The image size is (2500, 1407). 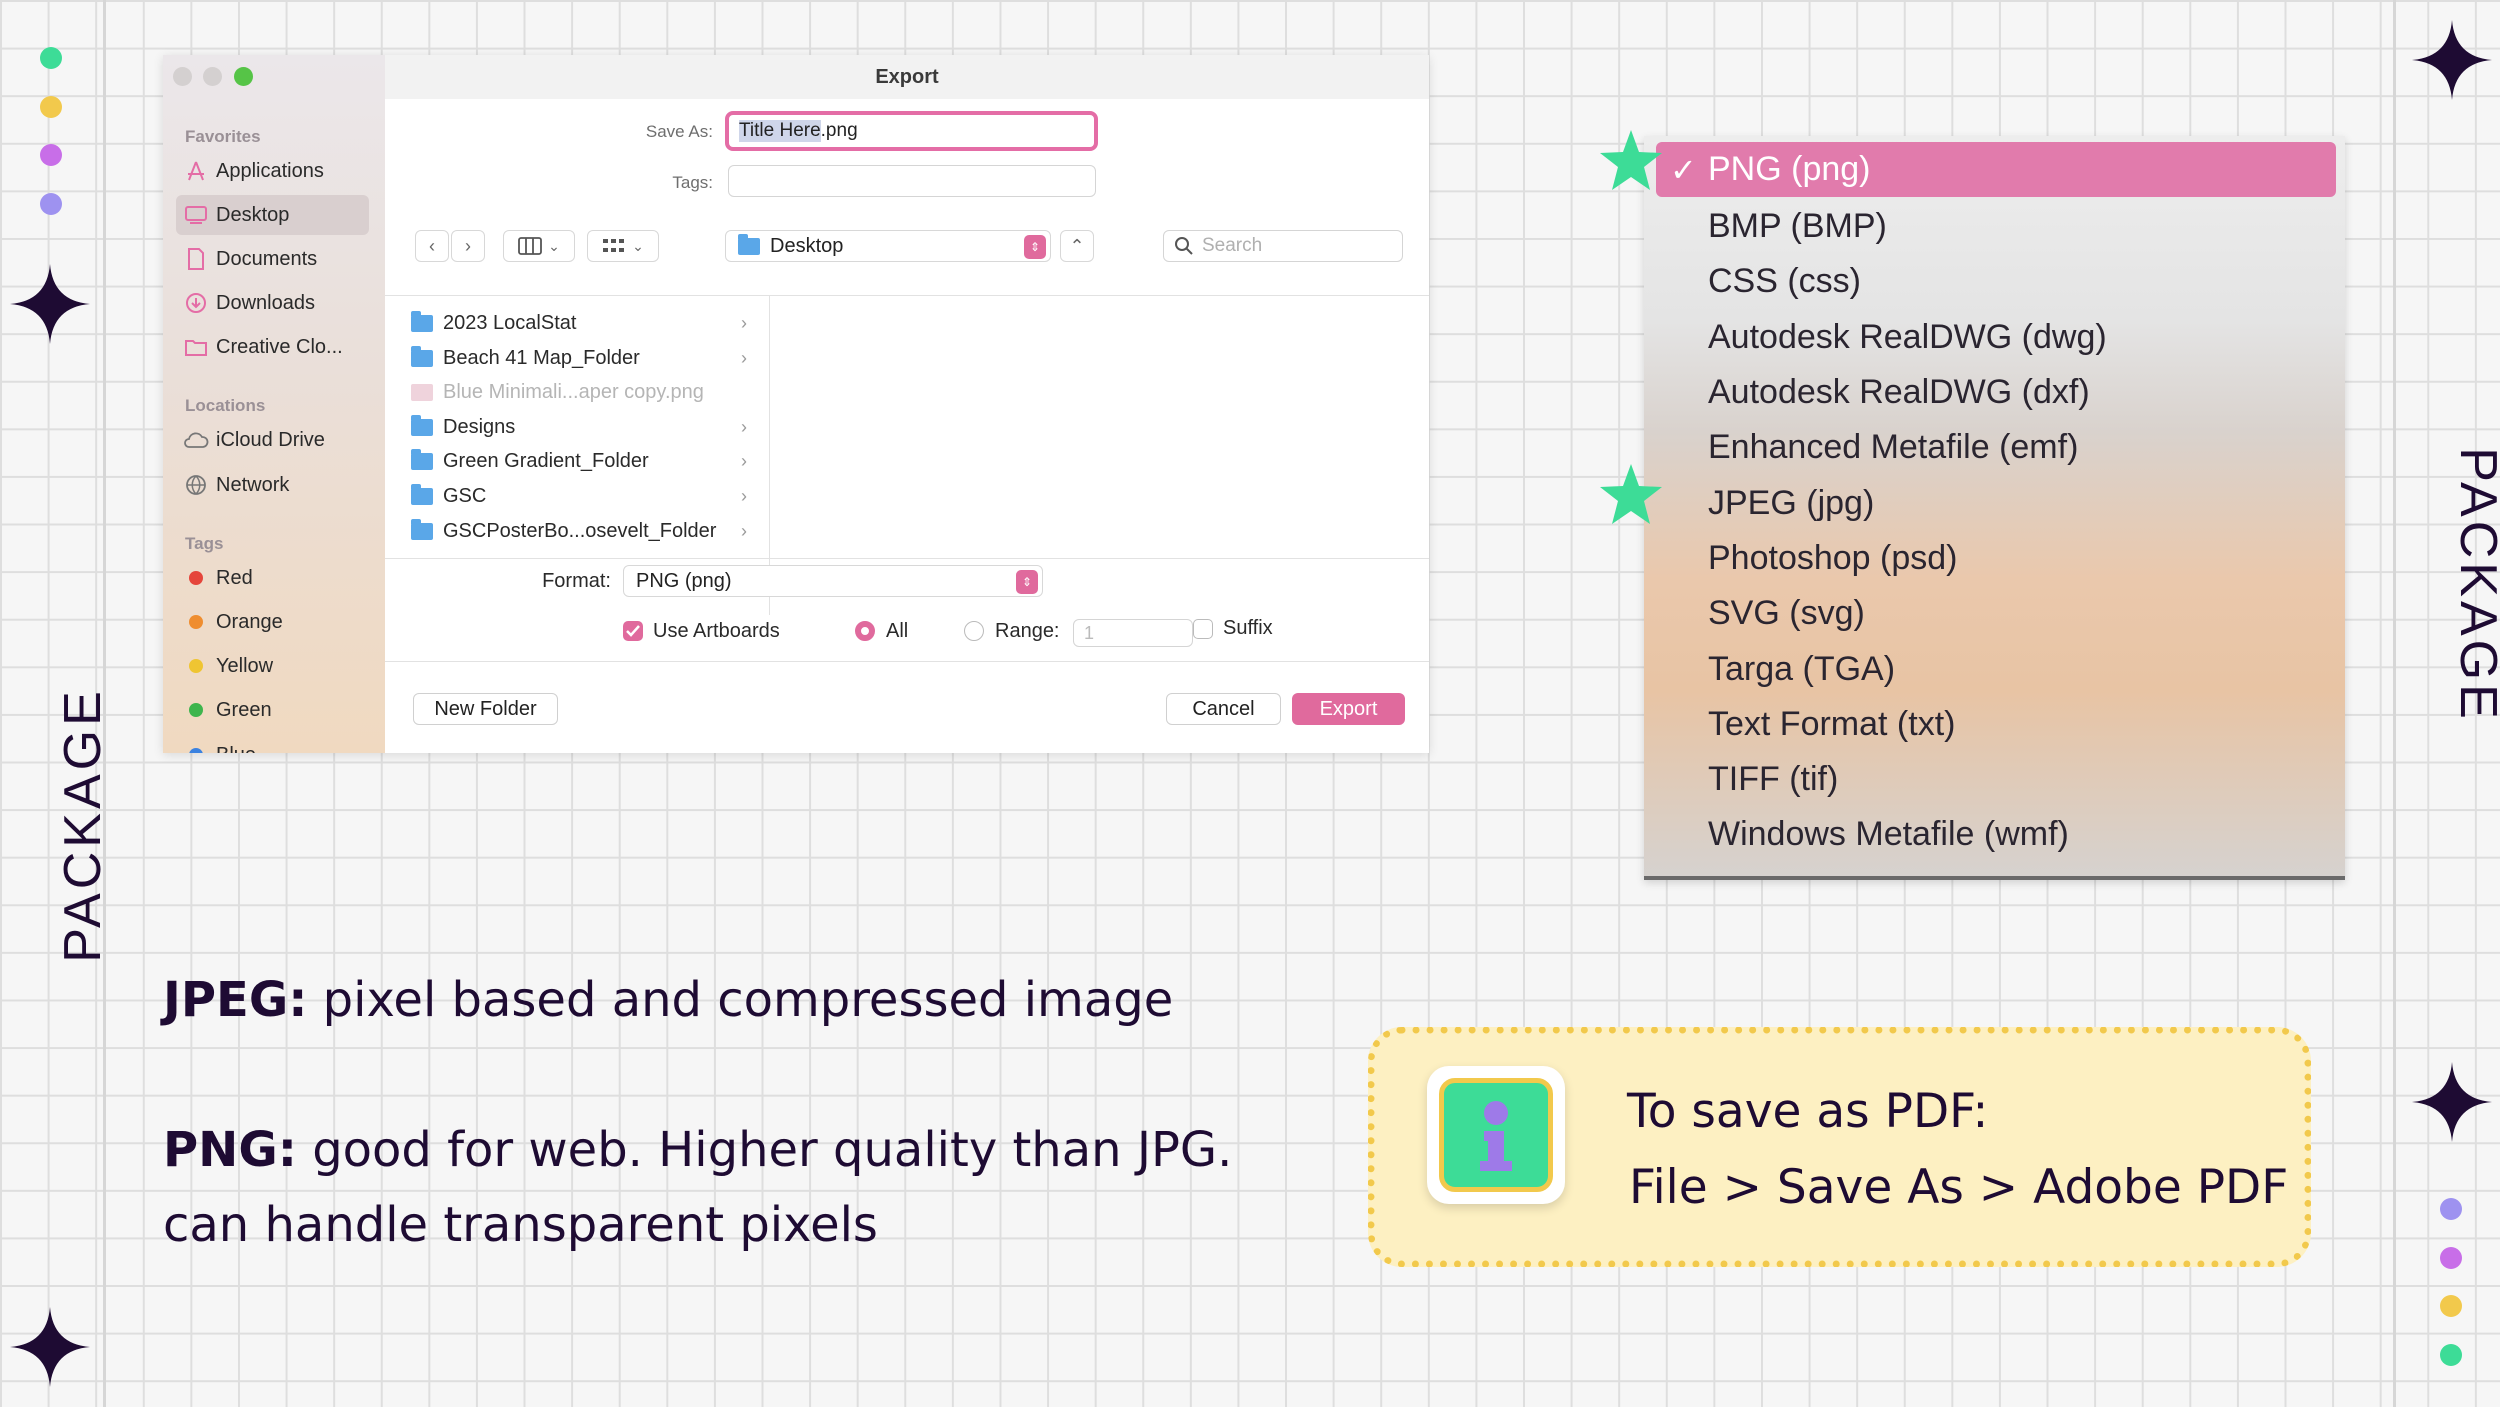 I want to click on sidebar-tag-yellow: Yellow, so click(x=272, y=666).